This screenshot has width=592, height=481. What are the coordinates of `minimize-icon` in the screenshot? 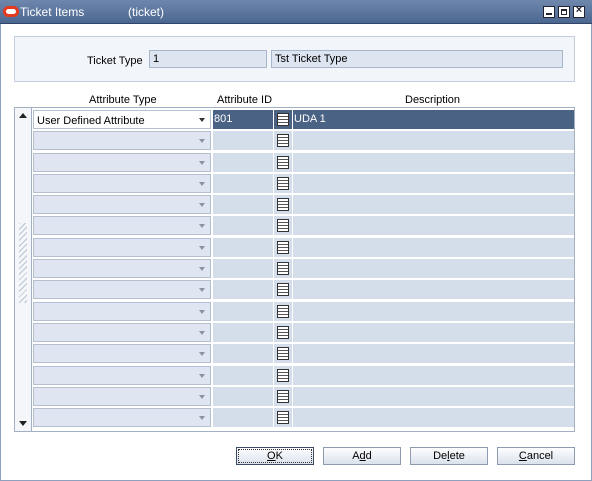 It's located at (549, 12).